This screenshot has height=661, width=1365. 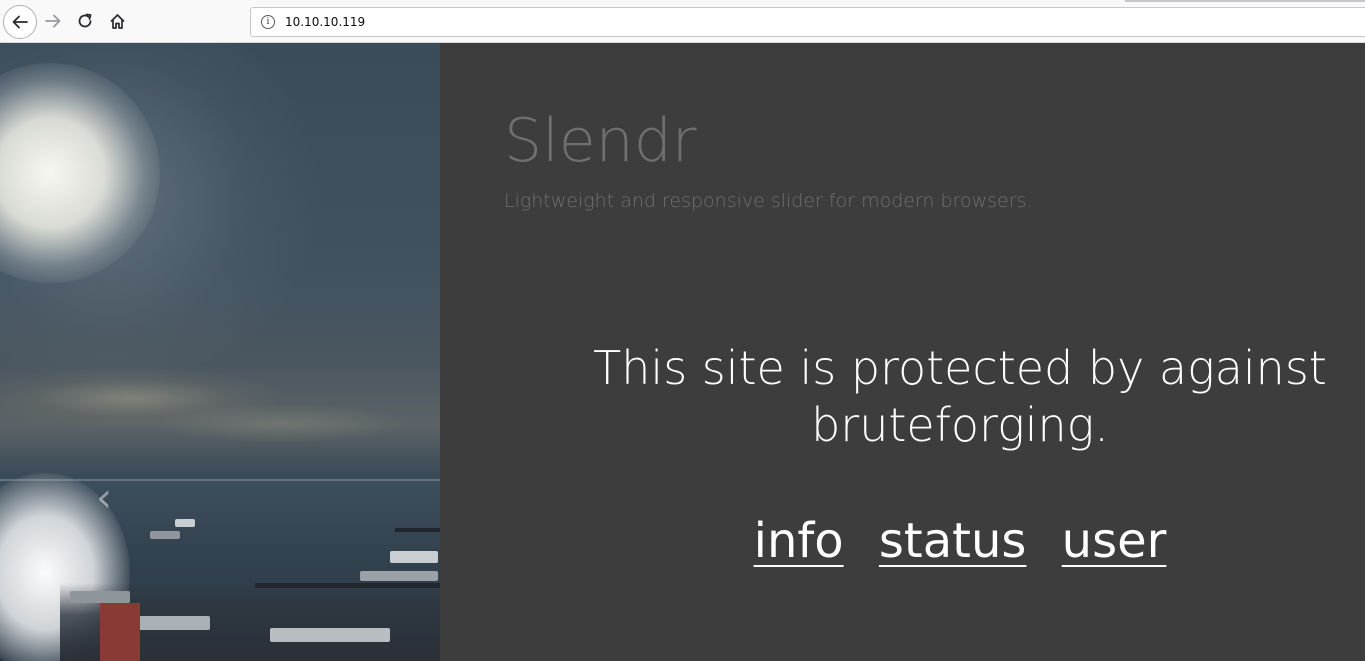 I want to click on home-button, so click(x=117, y=21).